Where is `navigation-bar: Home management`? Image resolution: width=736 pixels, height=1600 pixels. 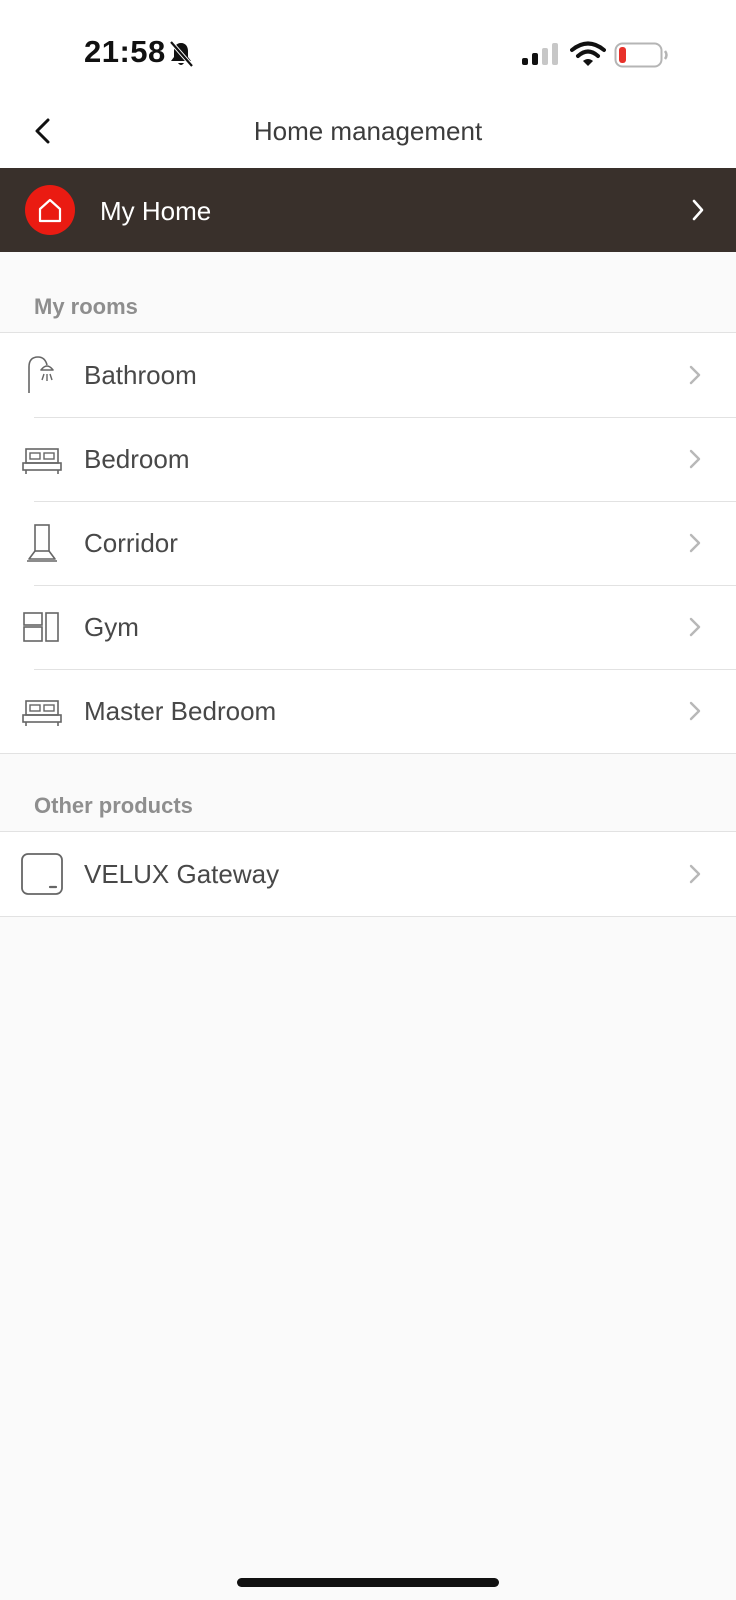
navigation-bar: Home management is located at coordinates (368, 134).